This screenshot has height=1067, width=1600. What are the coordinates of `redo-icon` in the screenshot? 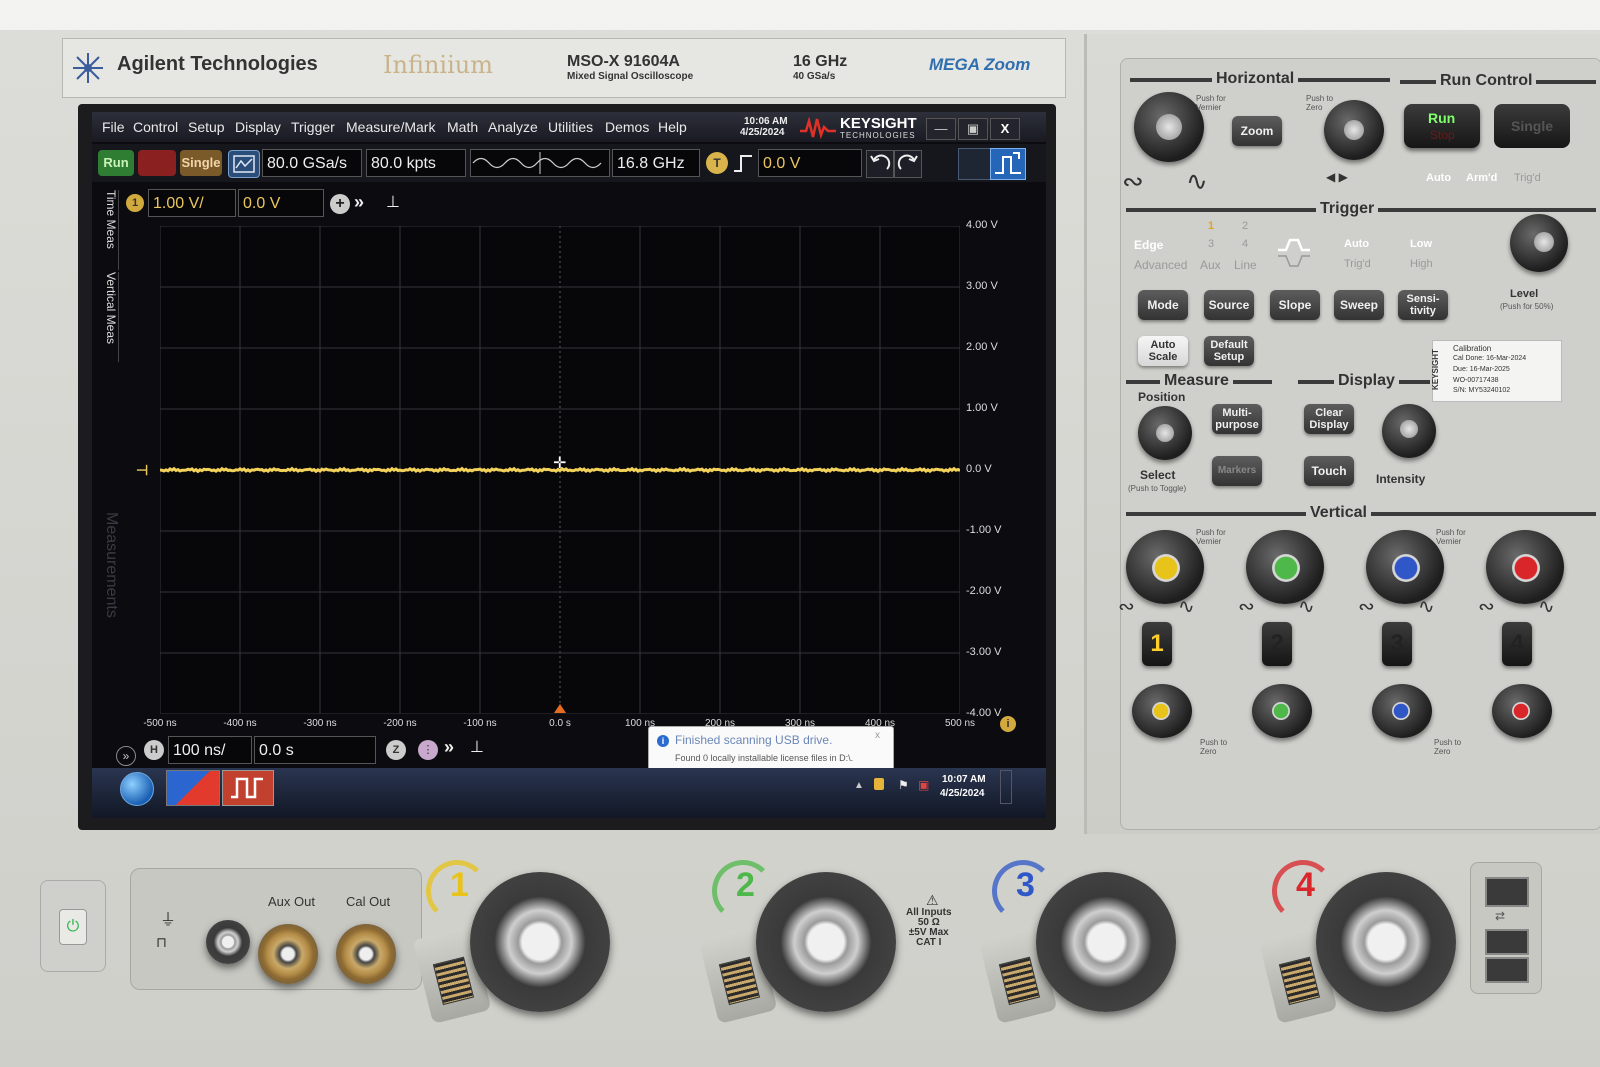 It's located at (908, 164).